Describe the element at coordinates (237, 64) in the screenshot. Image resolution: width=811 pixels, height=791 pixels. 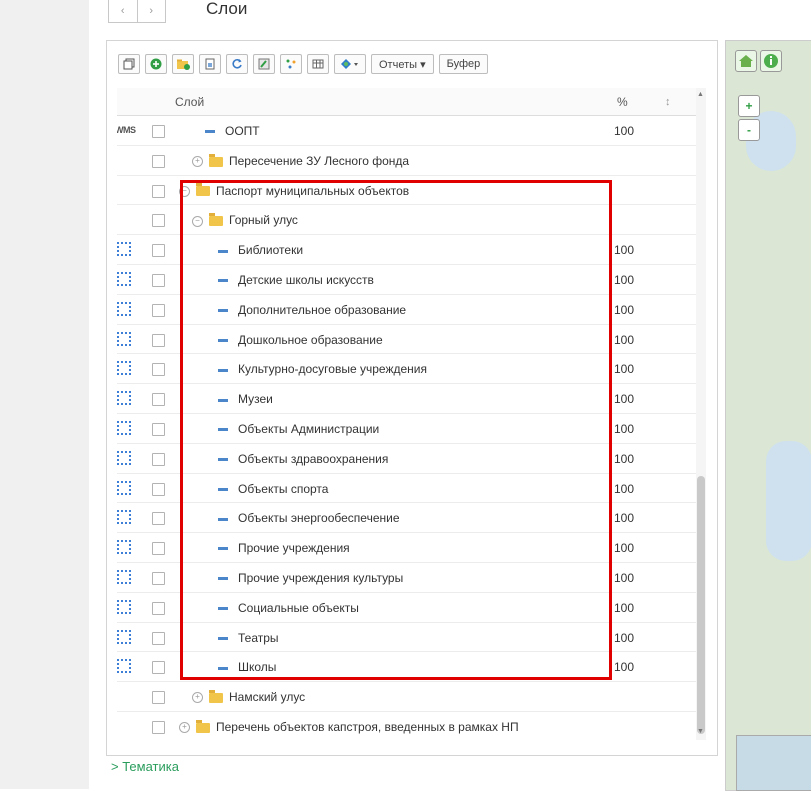
I see `refresh-button` at that location.